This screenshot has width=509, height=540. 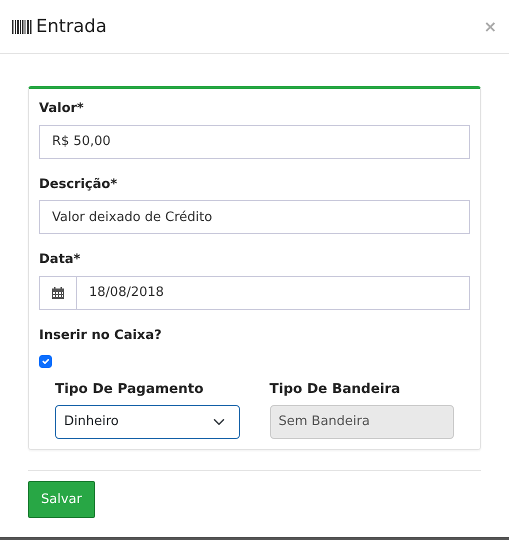 I want to click on calendar-icon, so click(x=58, y=292).